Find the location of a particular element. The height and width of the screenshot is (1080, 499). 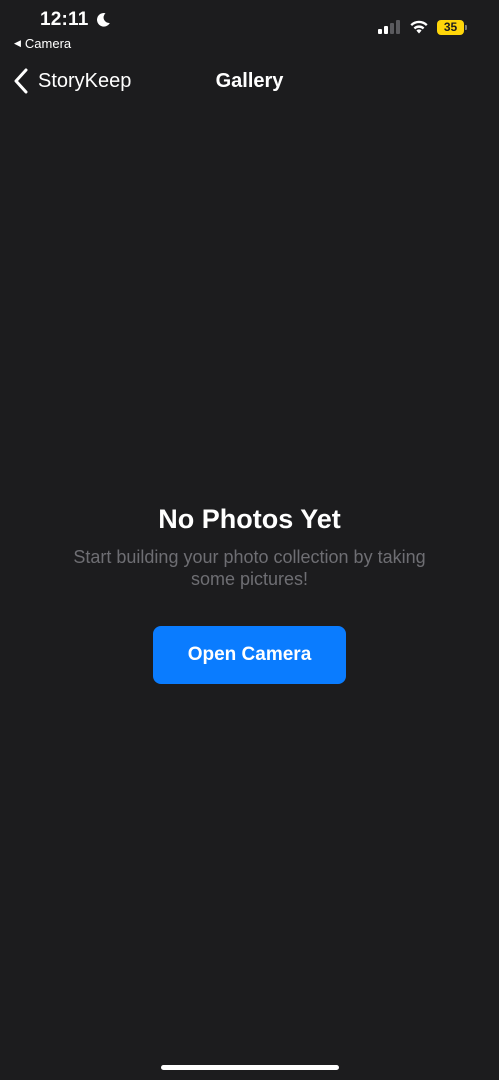

time-group: 12:11 is located at coordinates (75, 20).